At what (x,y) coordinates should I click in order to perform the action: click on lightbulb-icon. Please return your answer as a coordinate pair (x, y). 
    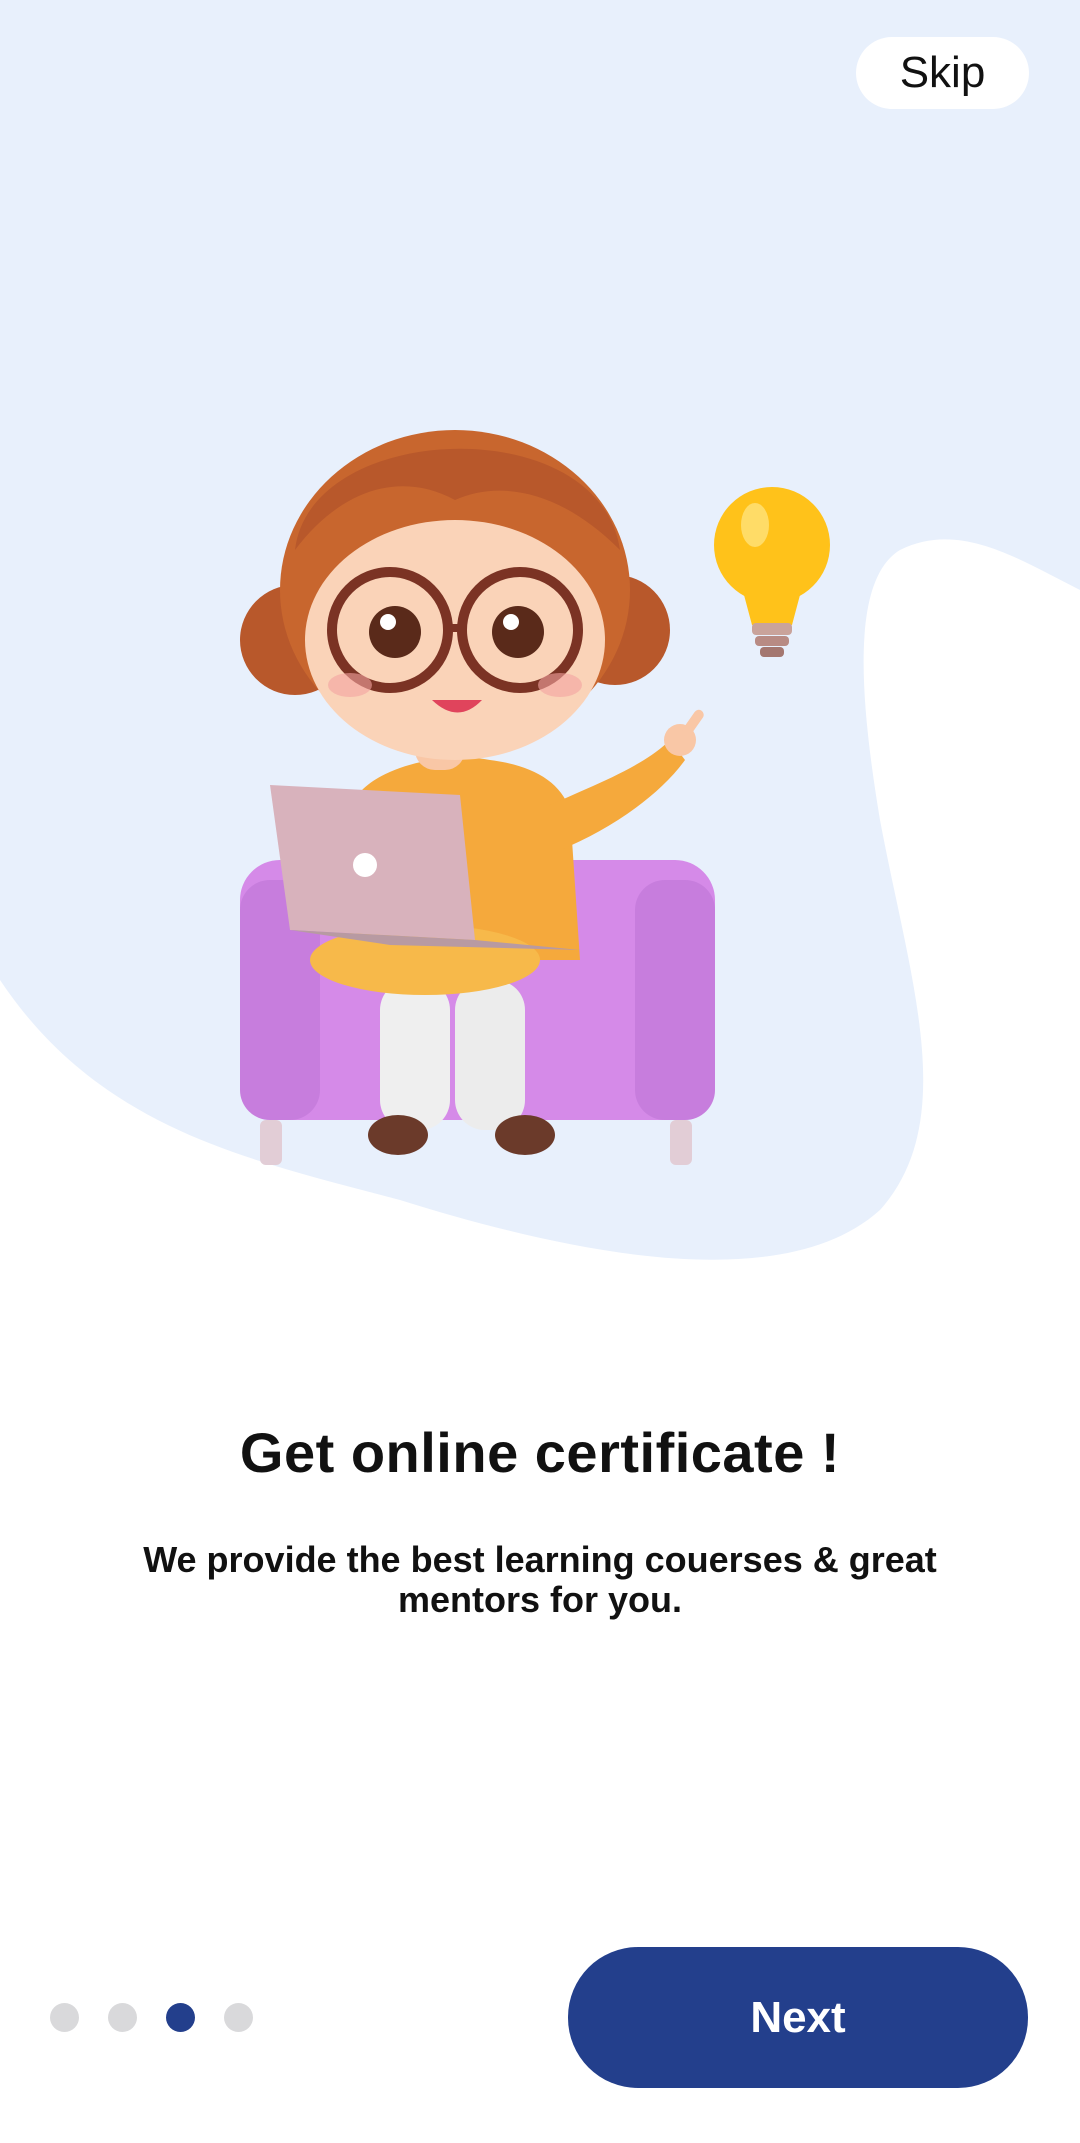
    Looking at the image, I should click on (772, 572).